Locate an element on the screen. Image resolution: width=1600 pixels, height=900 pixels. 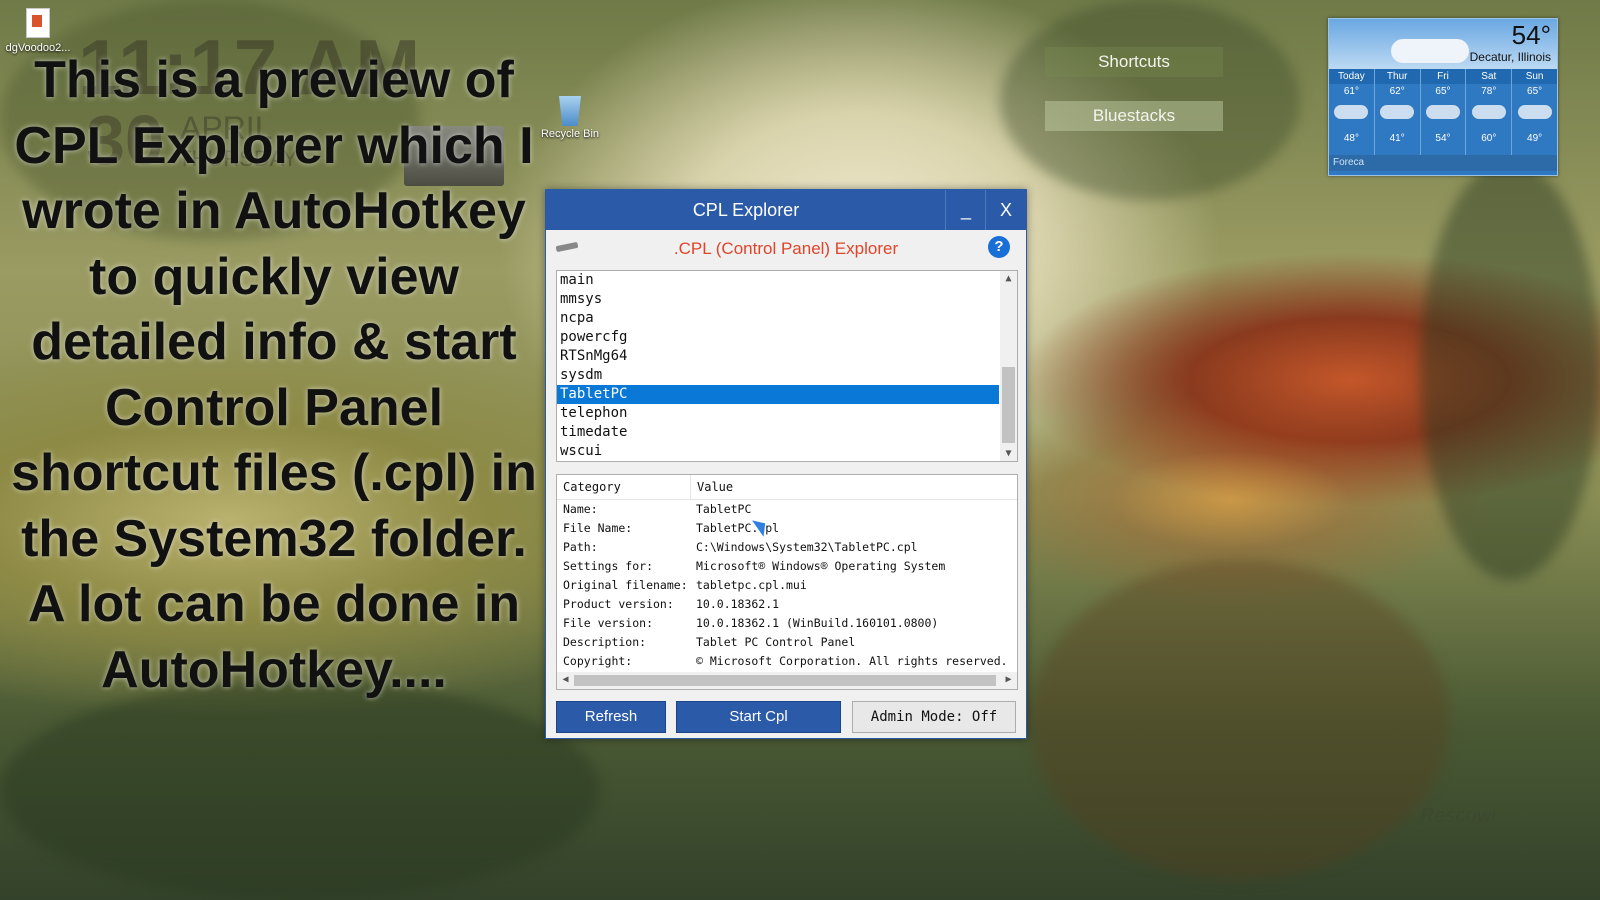
forecast-high: 78° is located at coordinates (1489, 91).